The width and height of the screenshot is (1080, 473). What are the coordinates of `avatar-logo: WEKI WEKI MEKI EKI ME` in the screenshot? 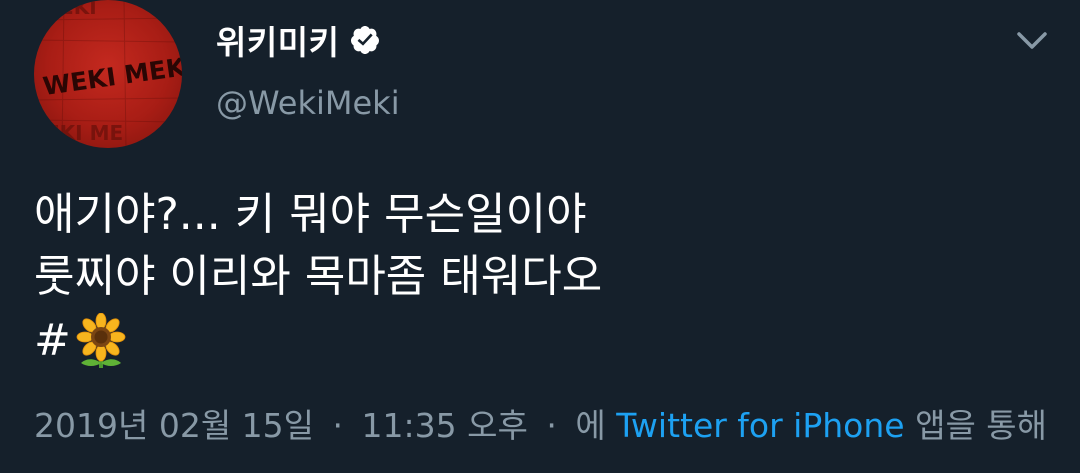 It's located at (108, 74).